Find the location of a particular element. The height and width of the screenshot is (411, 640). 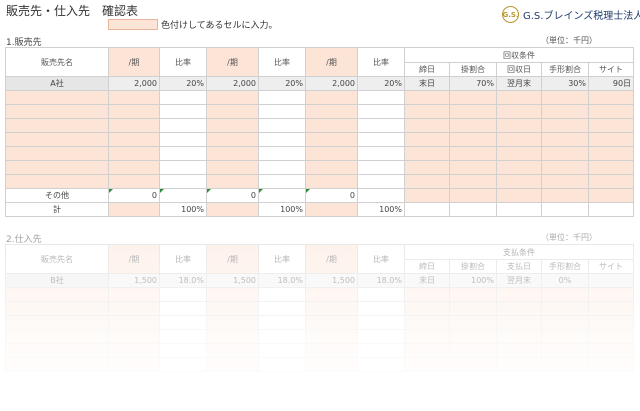

credit-ratio-cell: 100% is located at coordinates (473, 280).